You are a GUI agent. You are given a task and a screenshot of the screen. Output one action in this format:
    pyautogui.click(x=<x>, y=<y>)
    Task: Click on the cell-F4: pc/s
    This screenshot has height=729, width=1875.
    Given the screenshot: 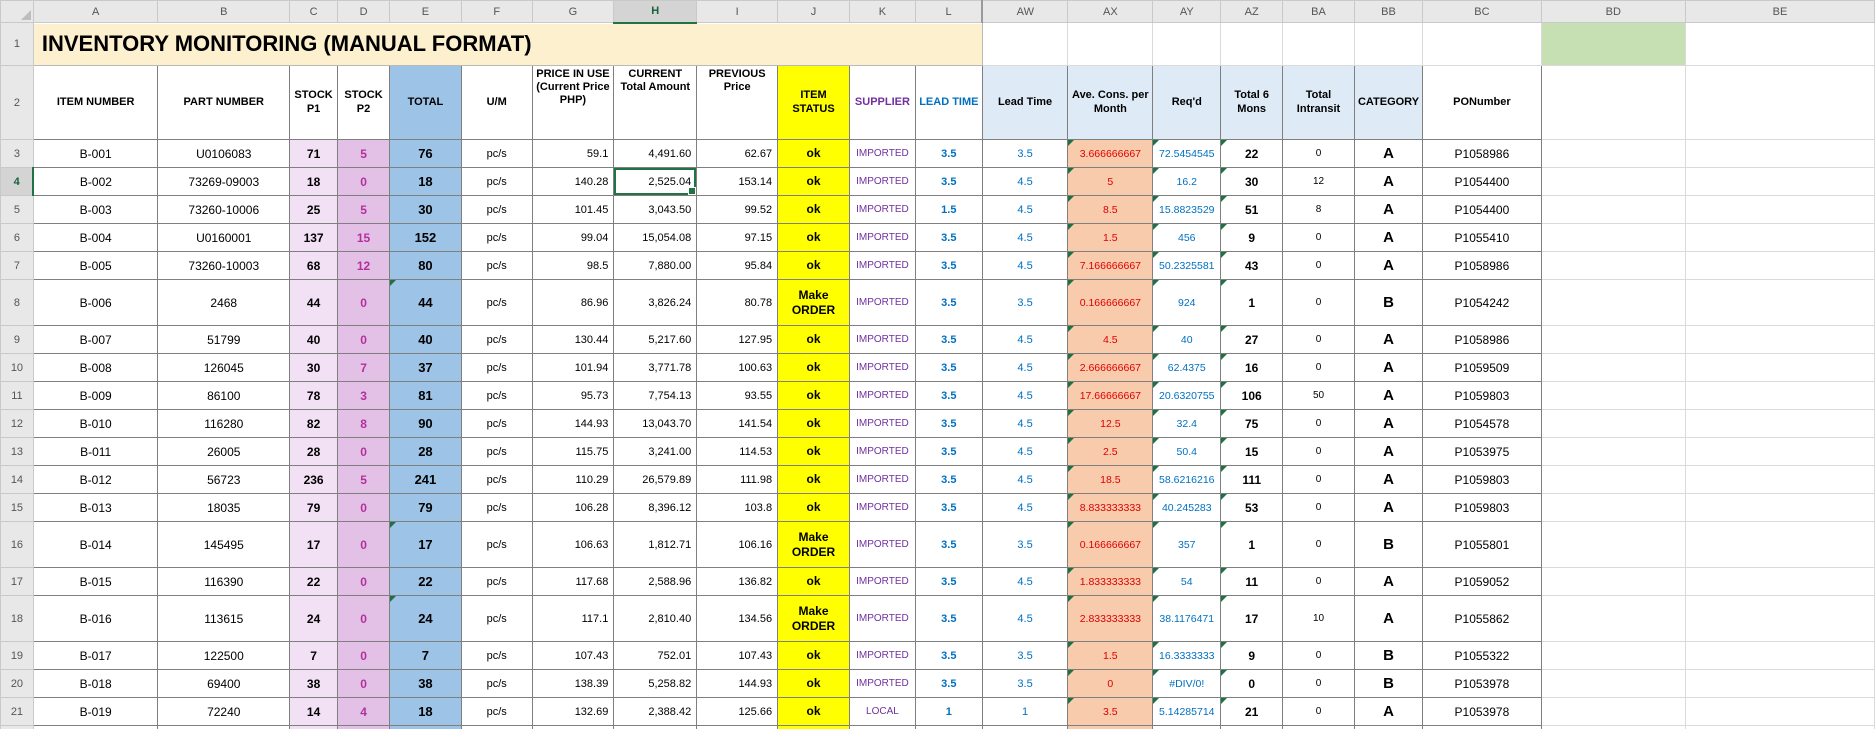 What is the action you would take?
    pyautogui.click(x=496, y=181)
    